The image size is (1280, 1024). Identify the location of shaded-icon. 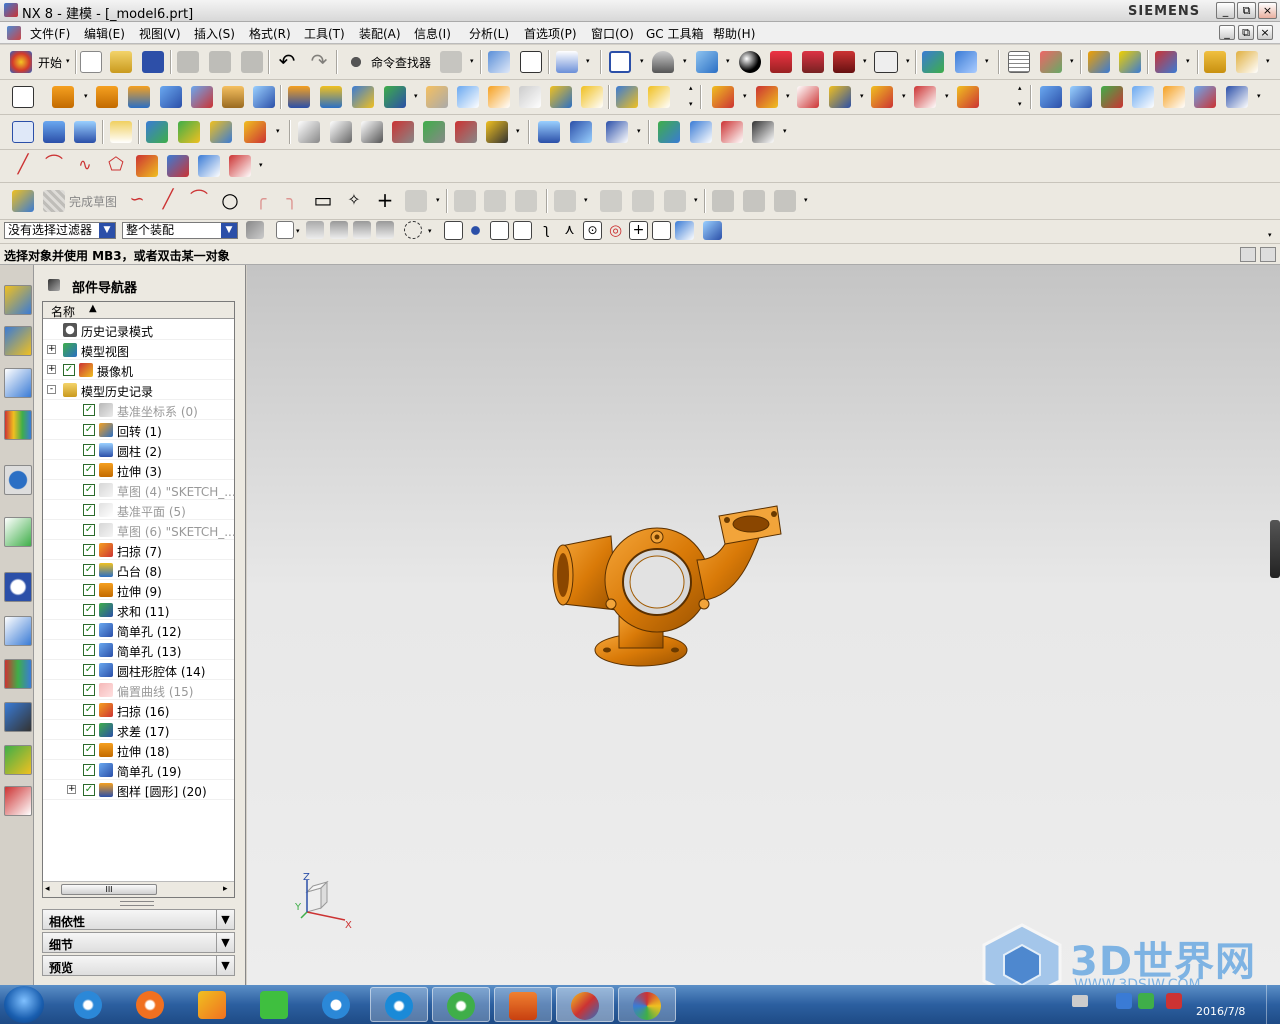
(707, 62).